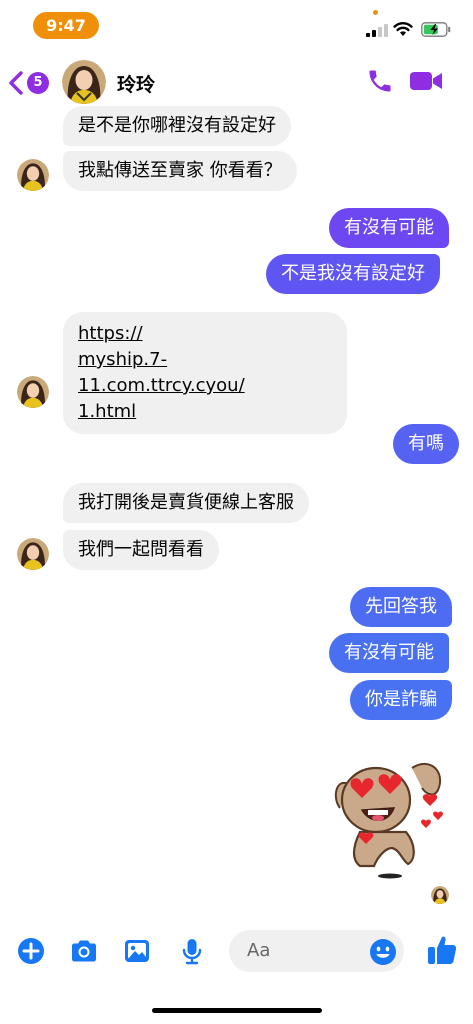 The image size is (473, 1024). I want to click on unread-count-badge: 5, so click(38, 83).